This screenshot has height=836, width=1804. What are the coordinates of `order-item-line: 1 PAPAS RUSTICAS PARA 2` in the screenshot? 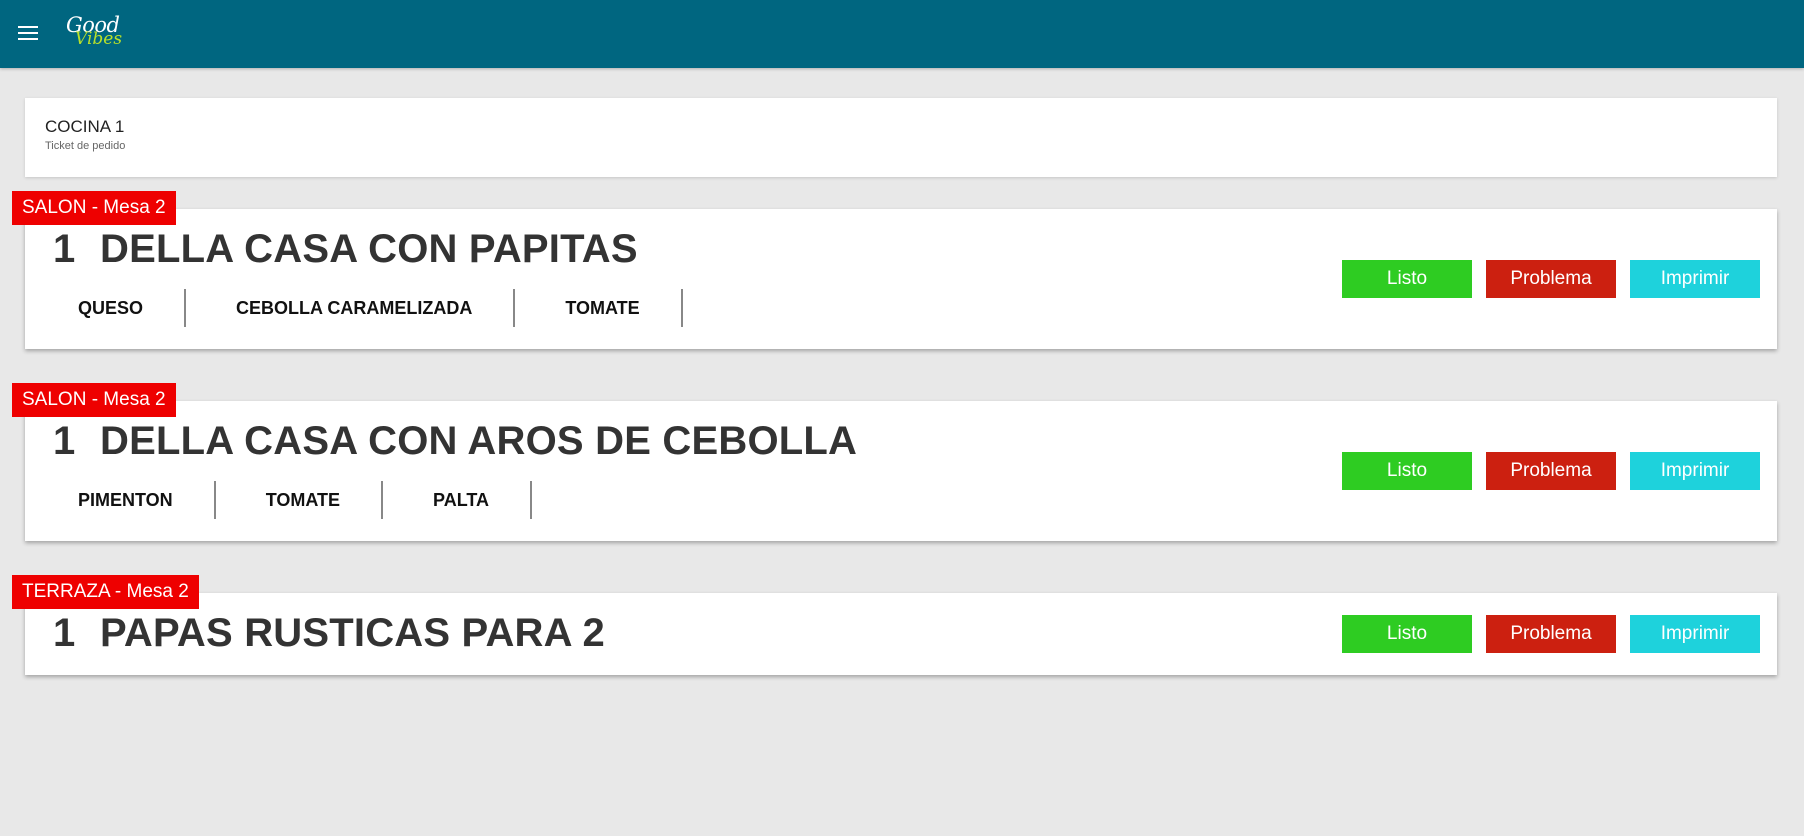 It's located at (329, 633).